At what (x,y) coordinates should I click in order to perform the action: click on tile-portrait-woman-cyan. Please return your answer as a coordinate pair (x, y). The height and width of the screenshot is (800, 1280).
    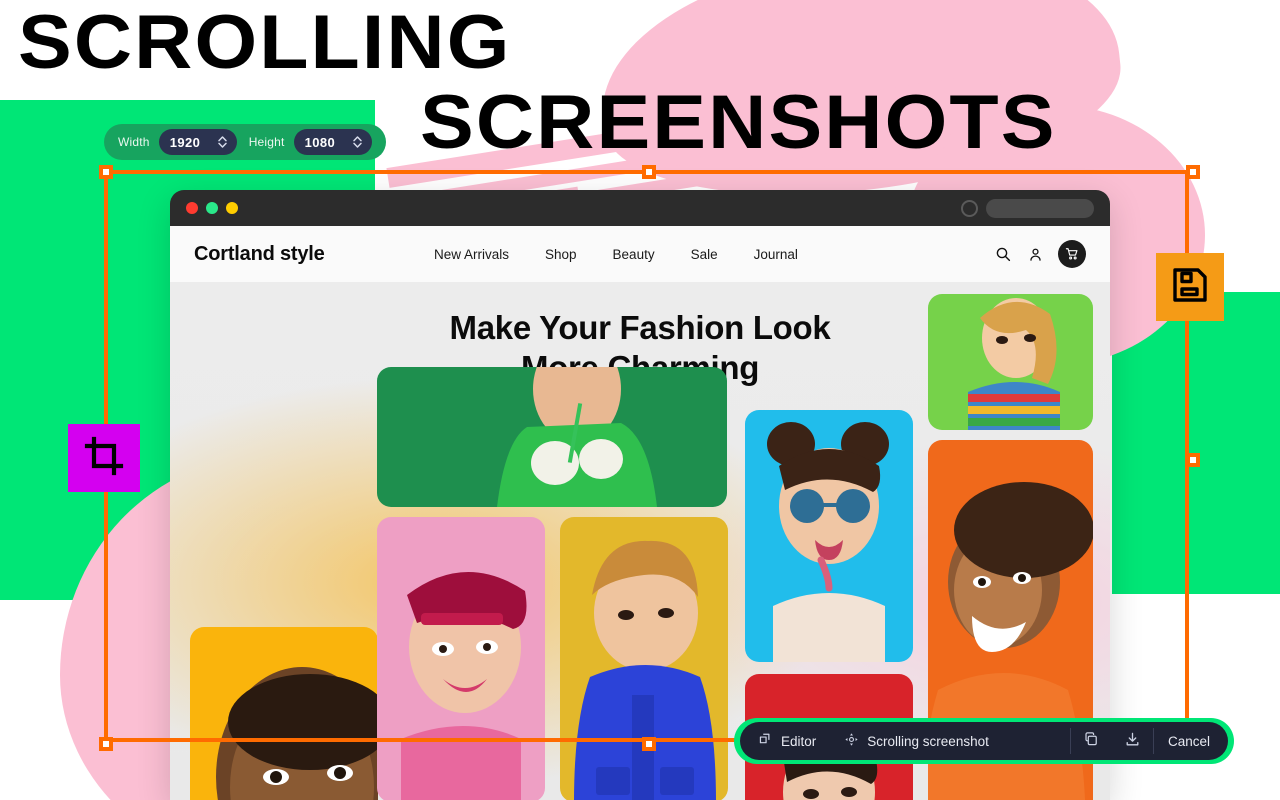
    Looking at the image, I should click on (829, 536).